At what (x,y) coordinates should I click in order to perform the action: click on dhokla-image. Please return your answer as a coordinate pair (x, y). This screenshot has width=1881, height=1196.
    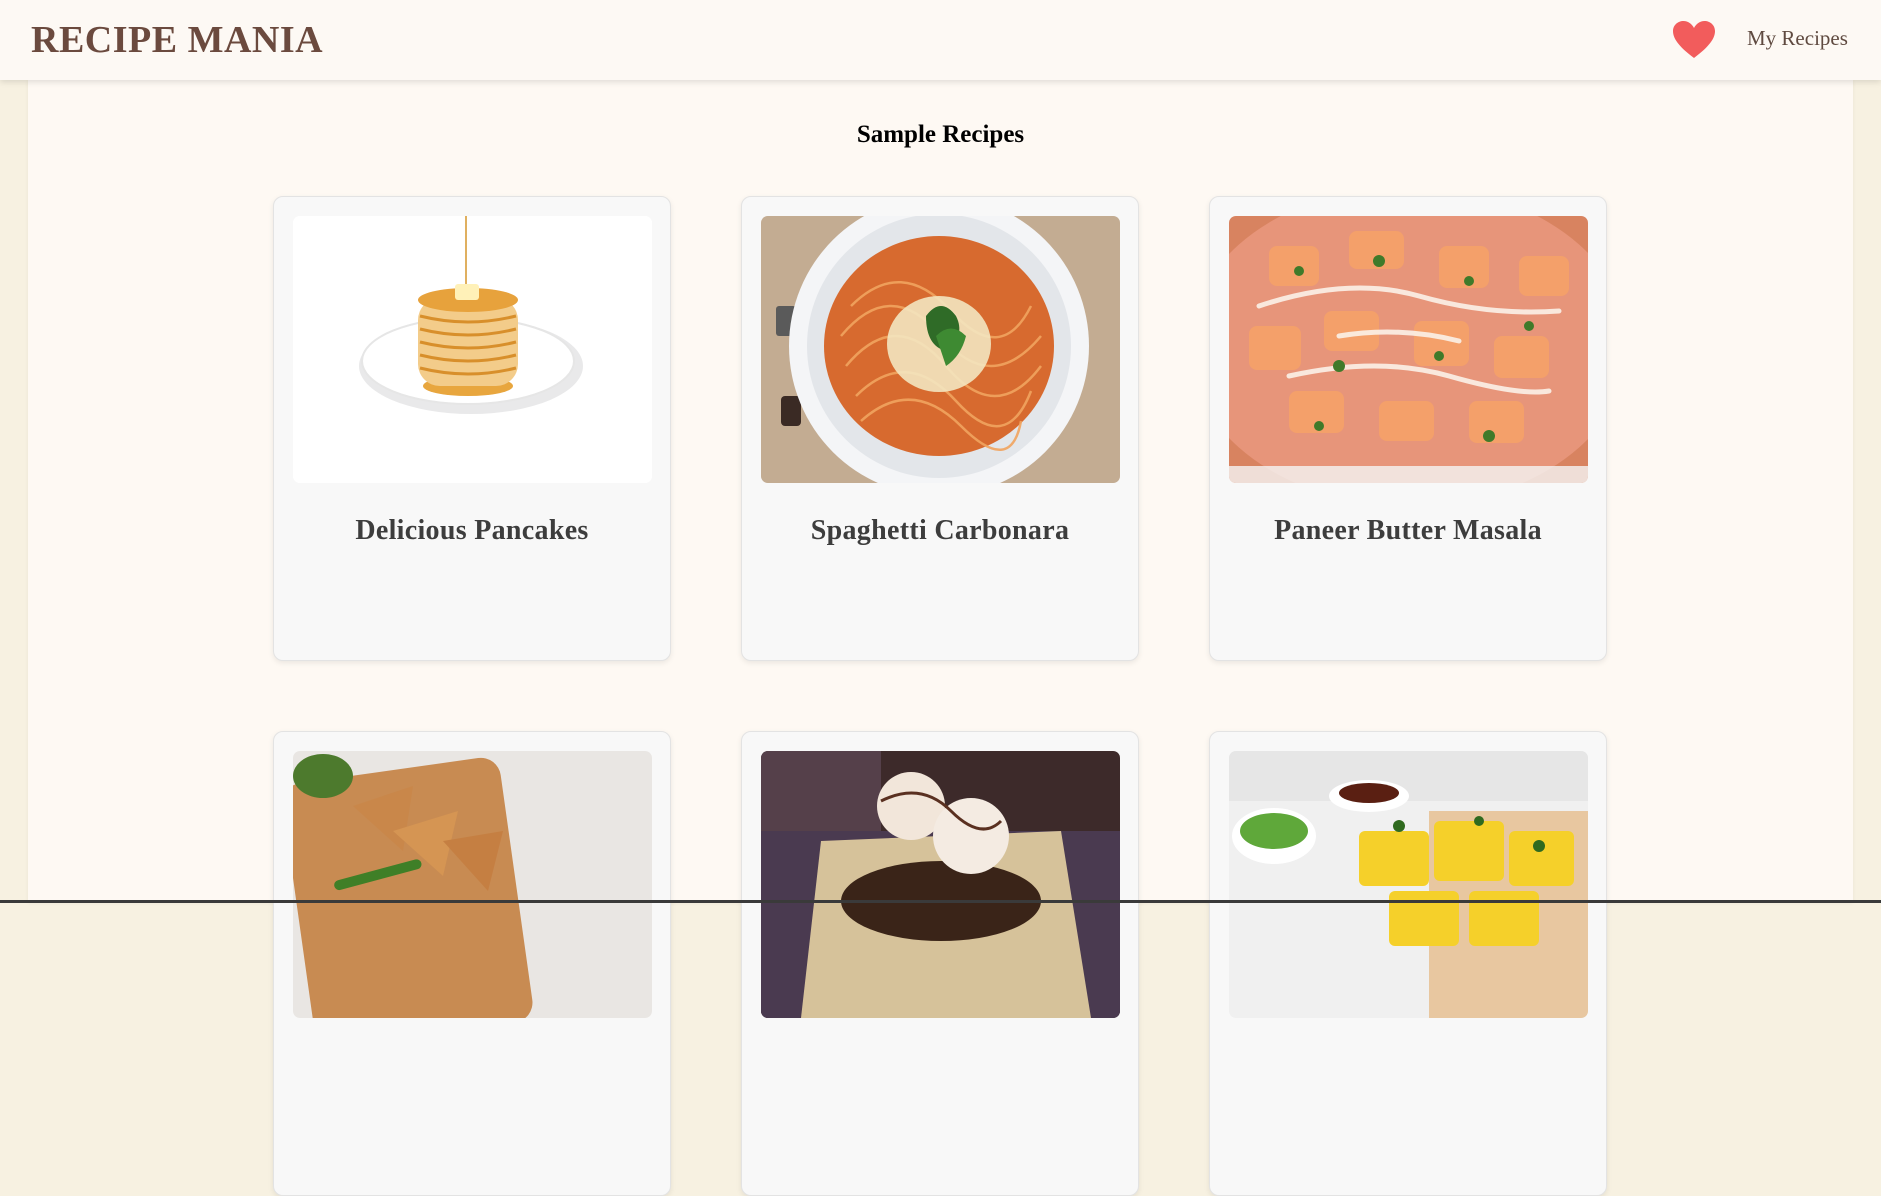
    Looking at the image, I should click on (1408, 884).